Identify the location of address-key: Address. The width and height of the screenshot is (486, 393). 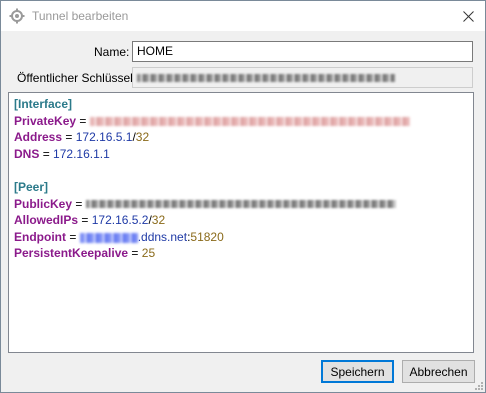
(38, 137).